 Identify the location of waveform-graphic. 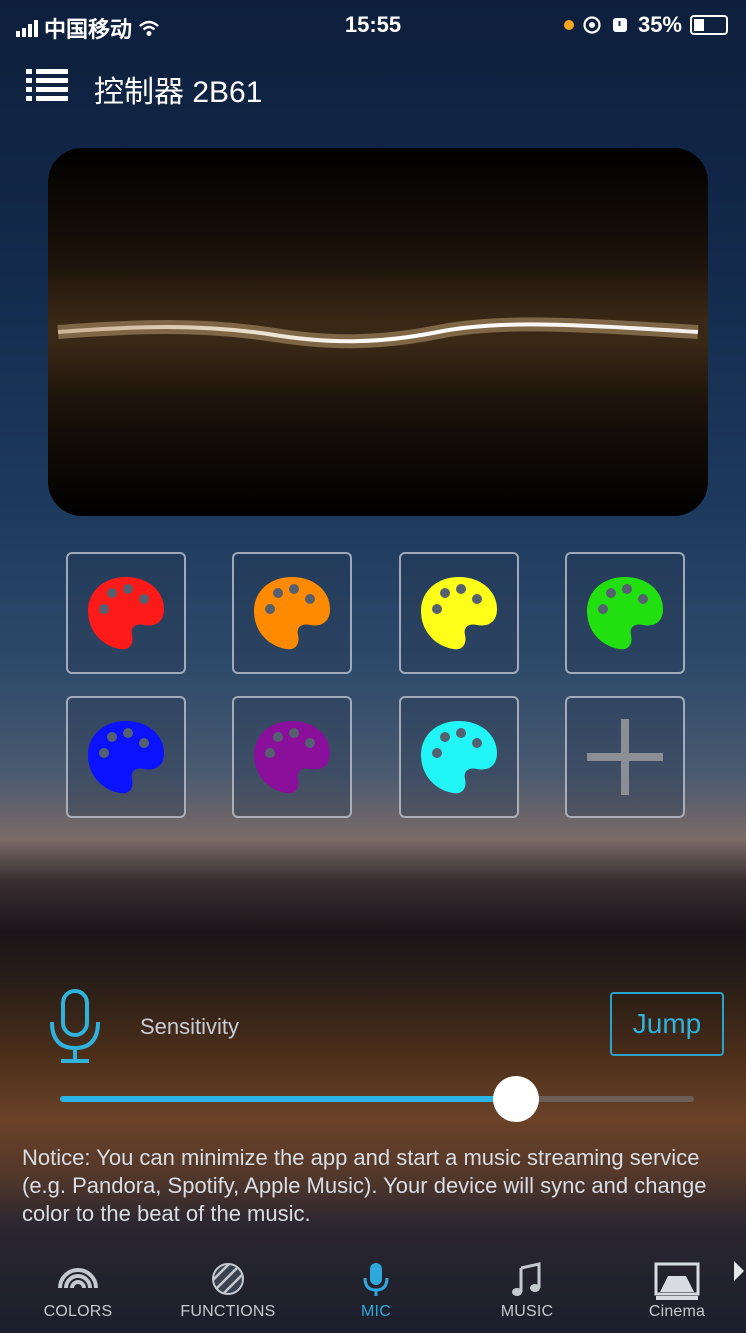
(378, 333).